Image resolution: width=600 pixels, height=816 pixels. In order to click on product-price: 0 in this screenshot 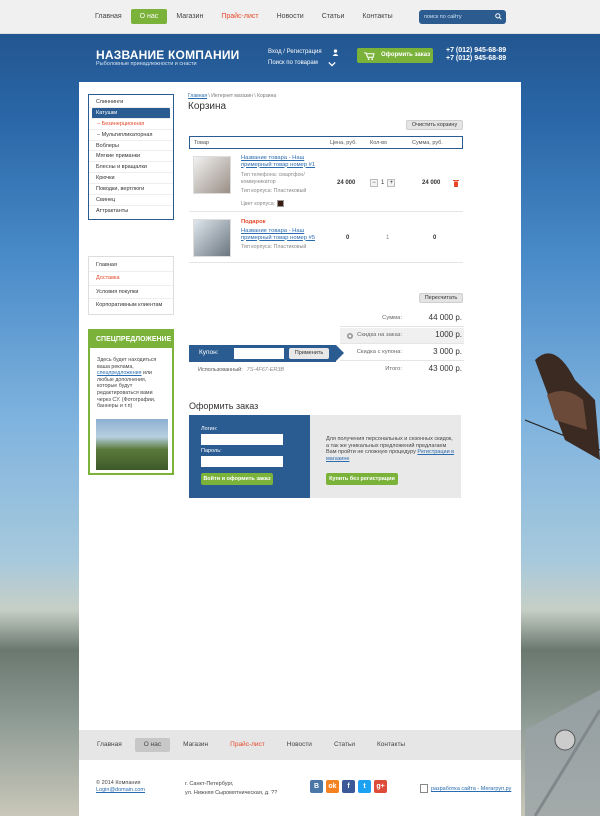, I will do `click(348, 238)`.